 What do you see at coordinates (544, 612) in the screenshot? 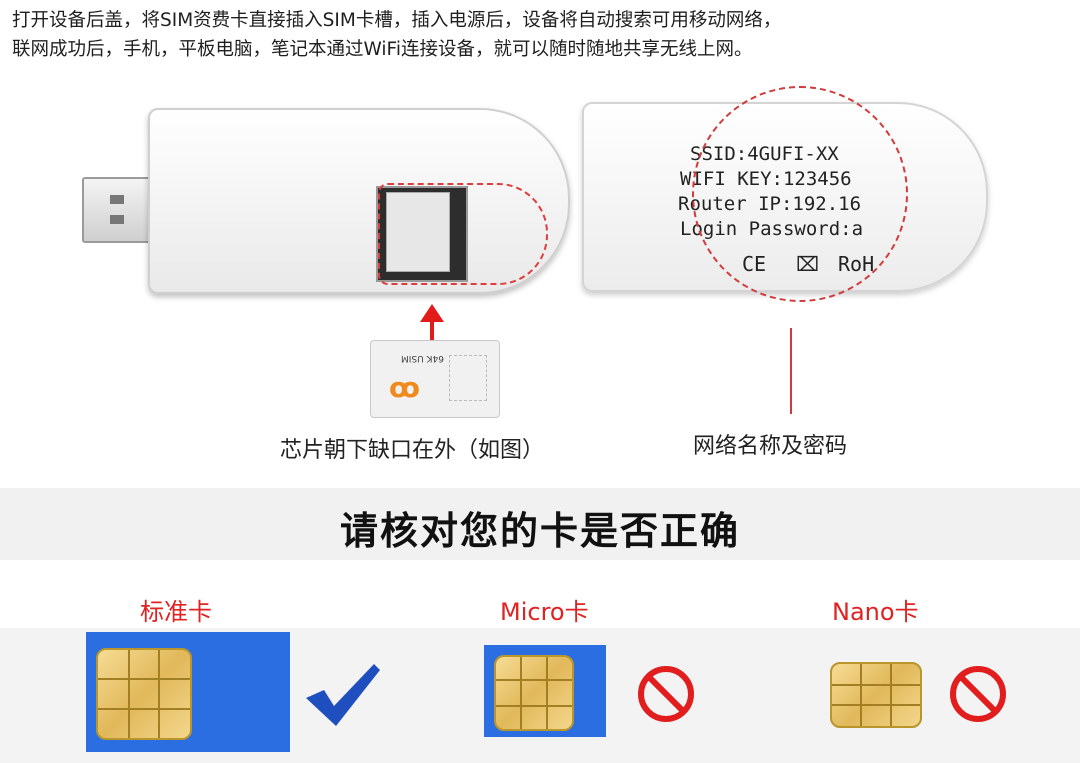
I see `card-title-micro: Micro卡` at bounding box center [544, 612].